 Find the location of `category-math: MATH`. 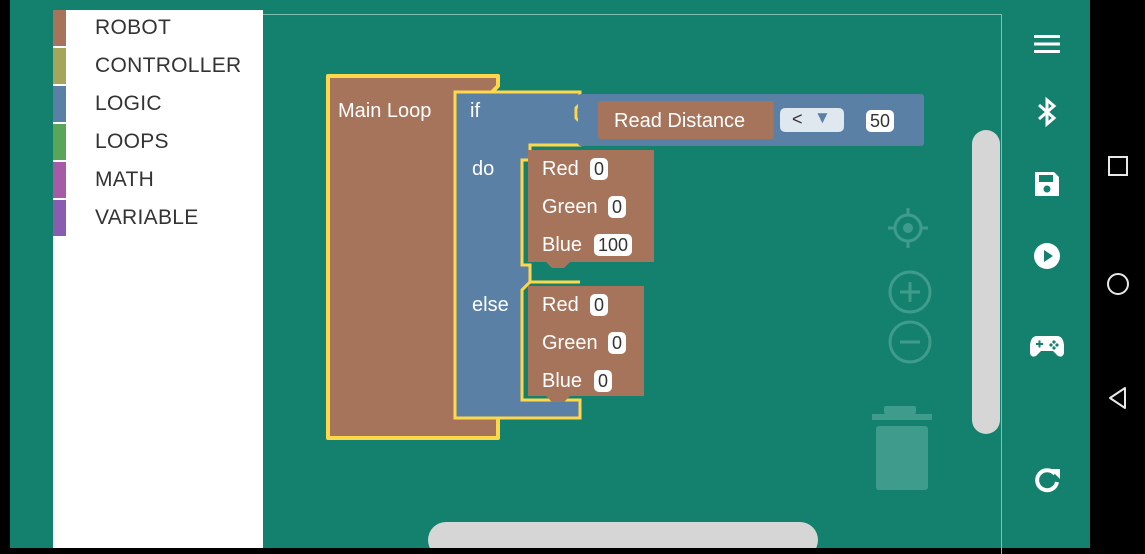

category-math: MATH is located at coordinates (158, 180).